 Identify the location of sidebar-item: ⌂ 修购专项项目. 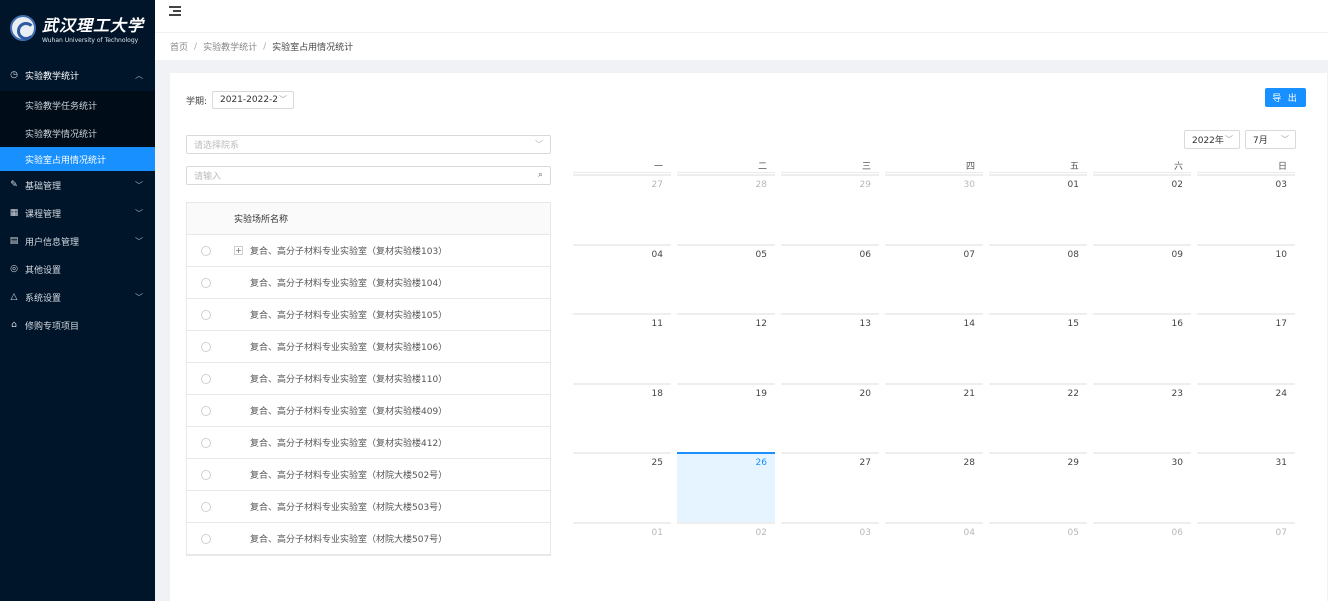
(77, 325).